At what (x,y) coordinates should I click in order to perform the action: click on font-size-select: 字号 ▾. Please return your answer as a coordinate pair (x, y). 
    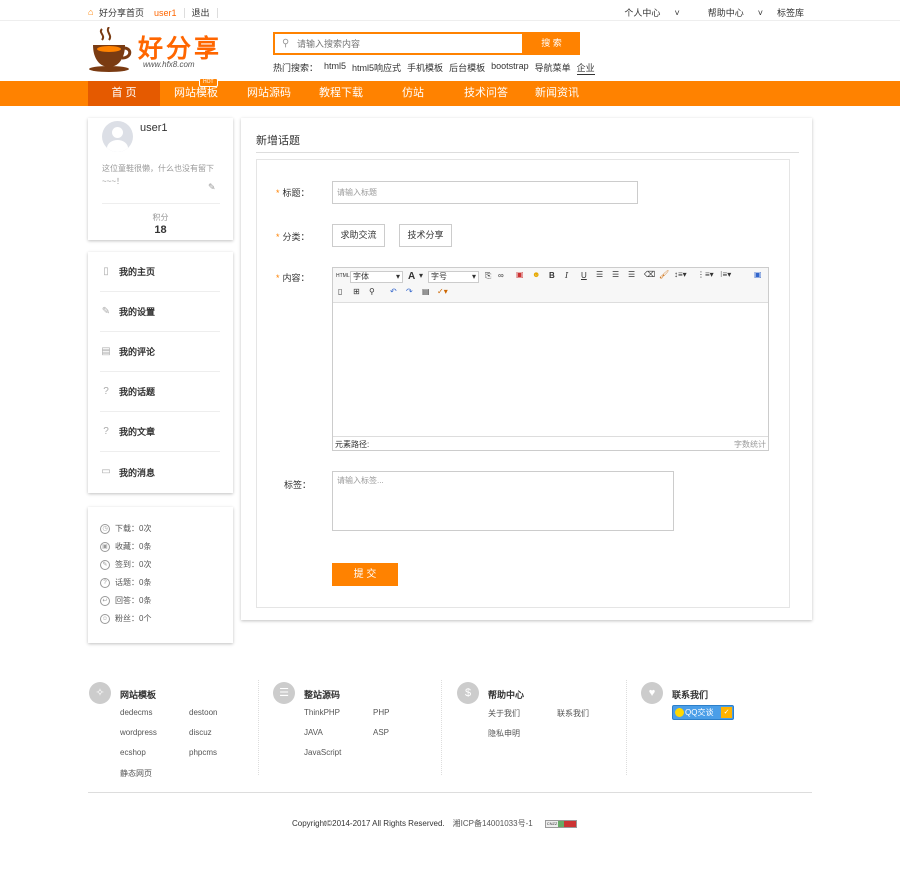
    Looking at the image, I should click on (453, 277).